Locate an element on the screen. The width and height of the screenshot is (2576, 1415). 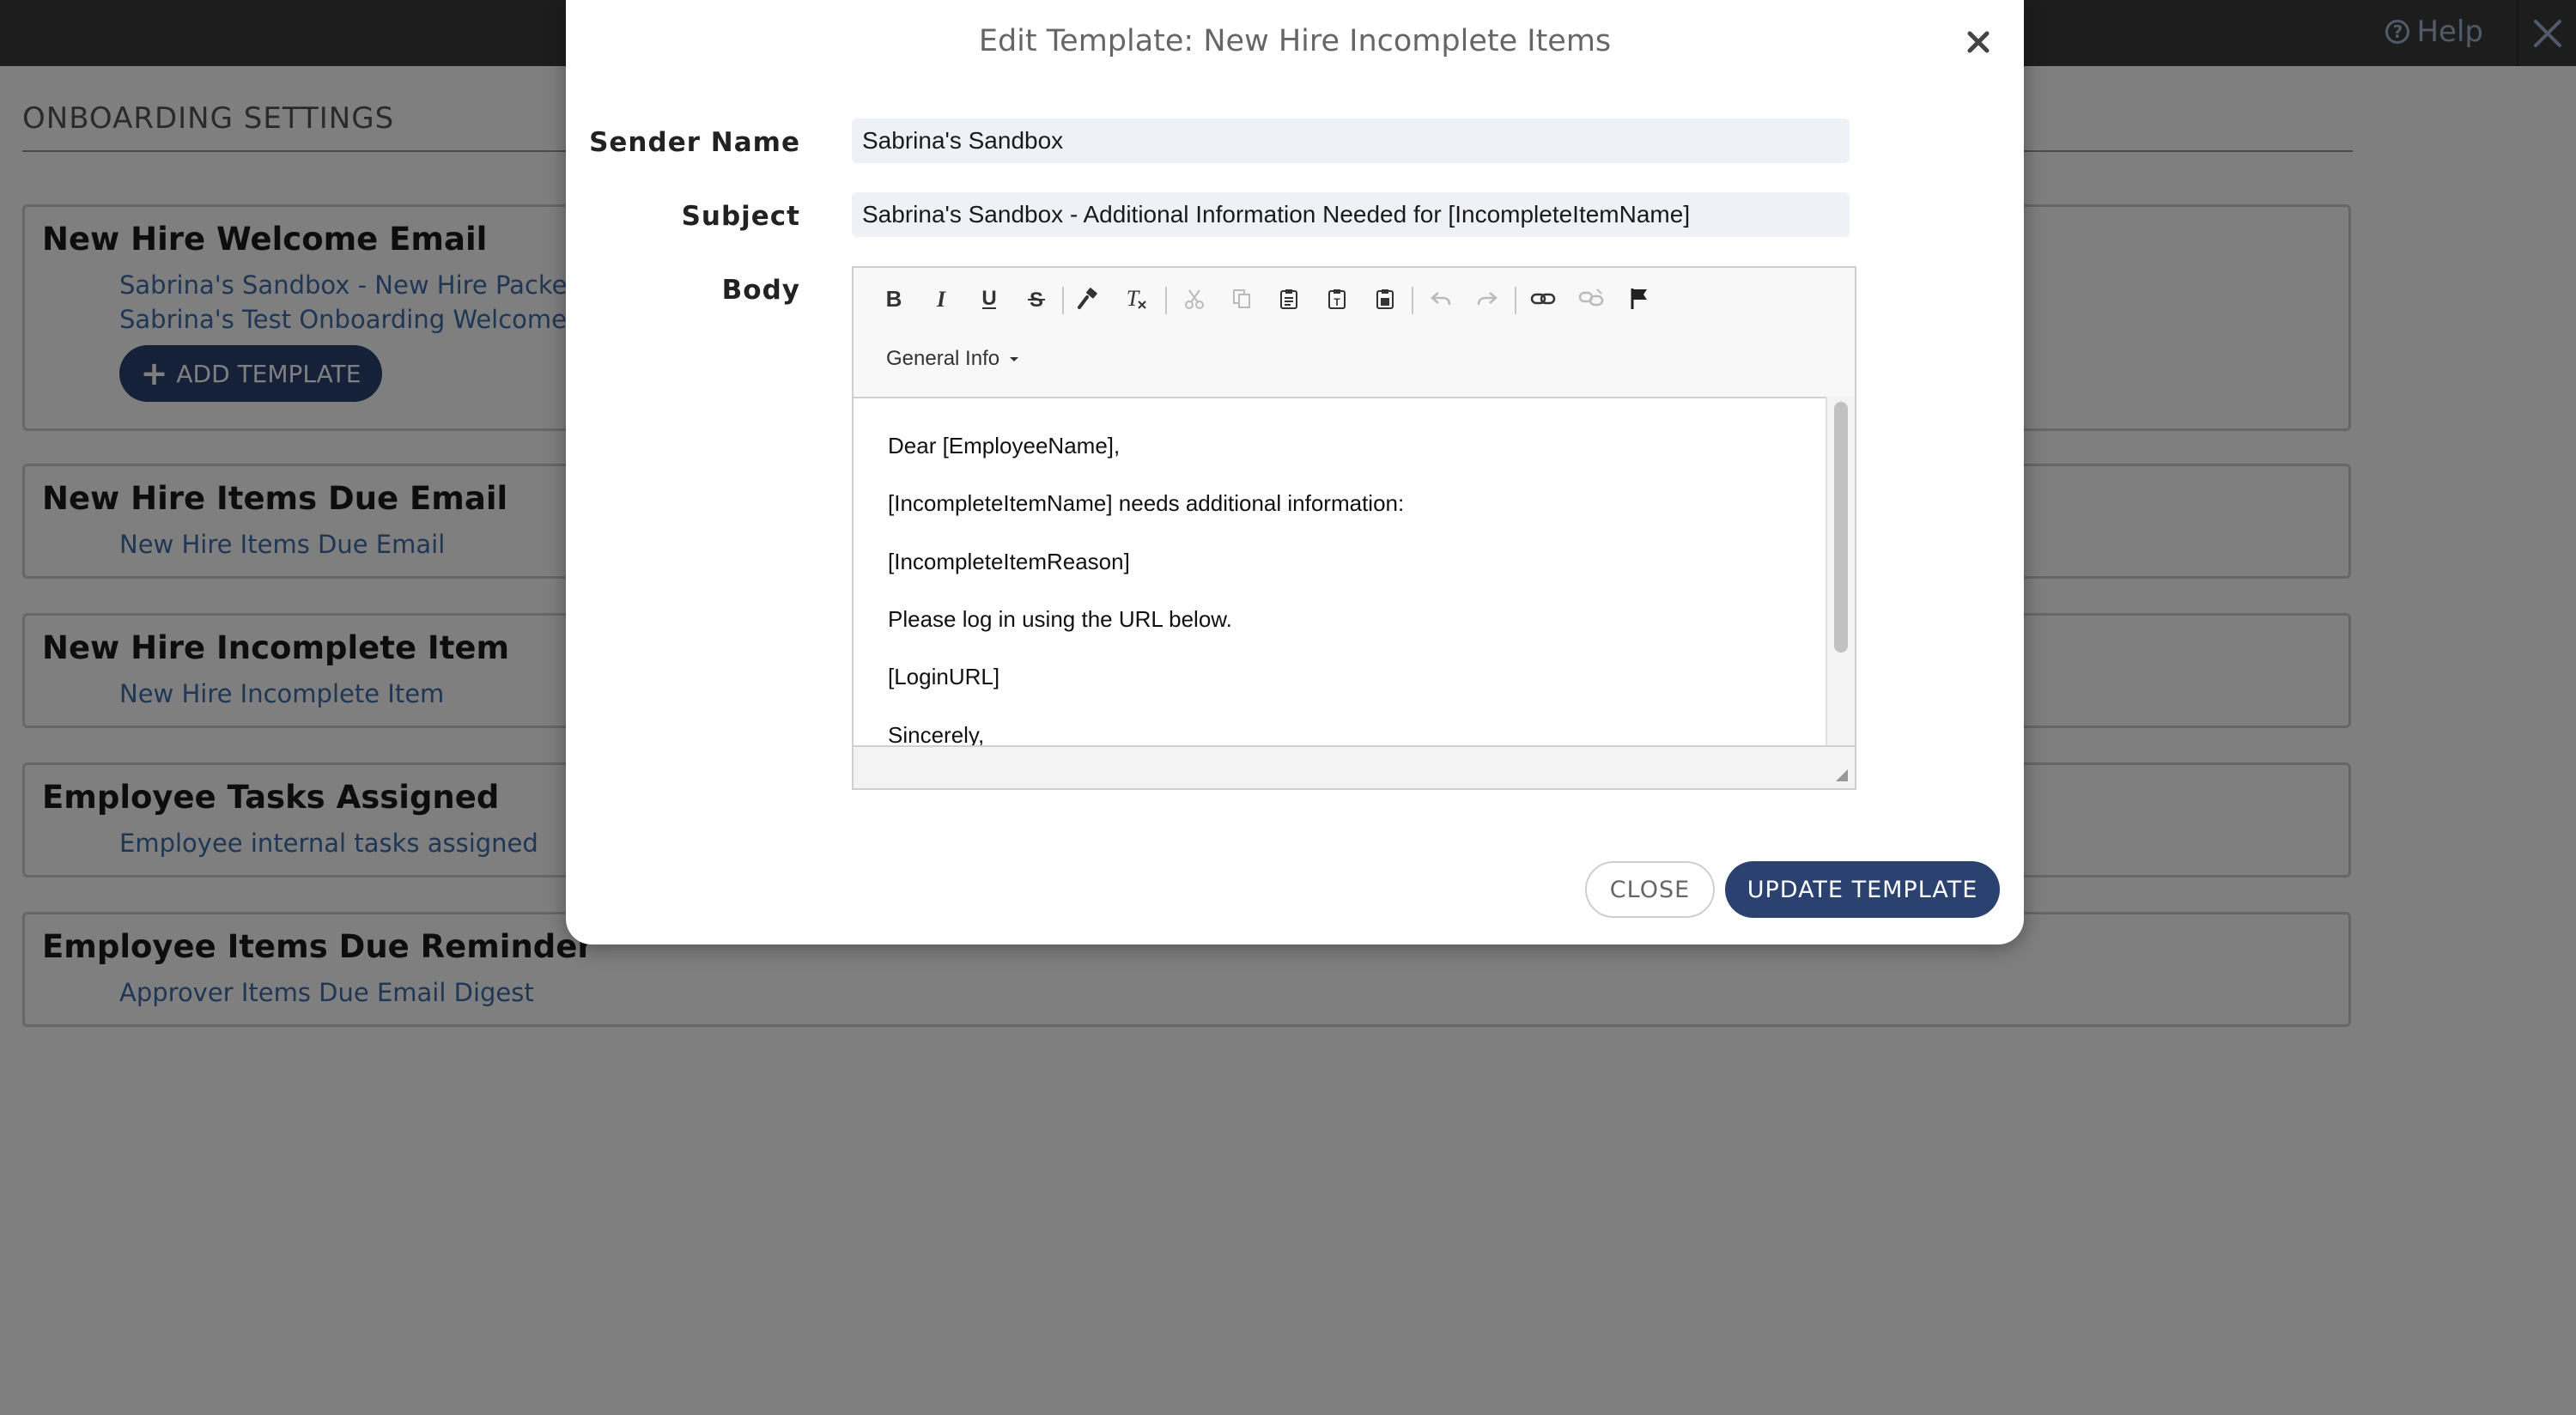
unlink-icon is located at coordinates (1591, 297).